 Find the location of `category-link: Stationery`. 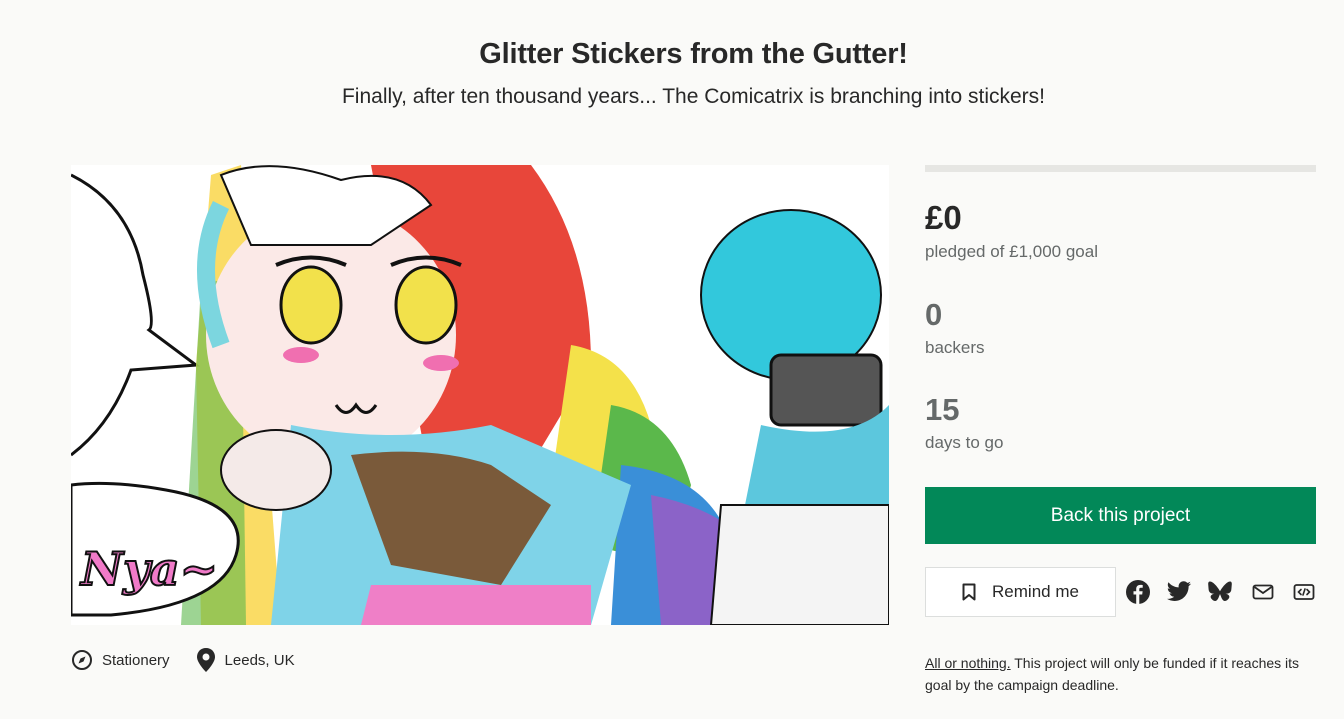

category-link: Stationery is located at coordinates (120, 660).